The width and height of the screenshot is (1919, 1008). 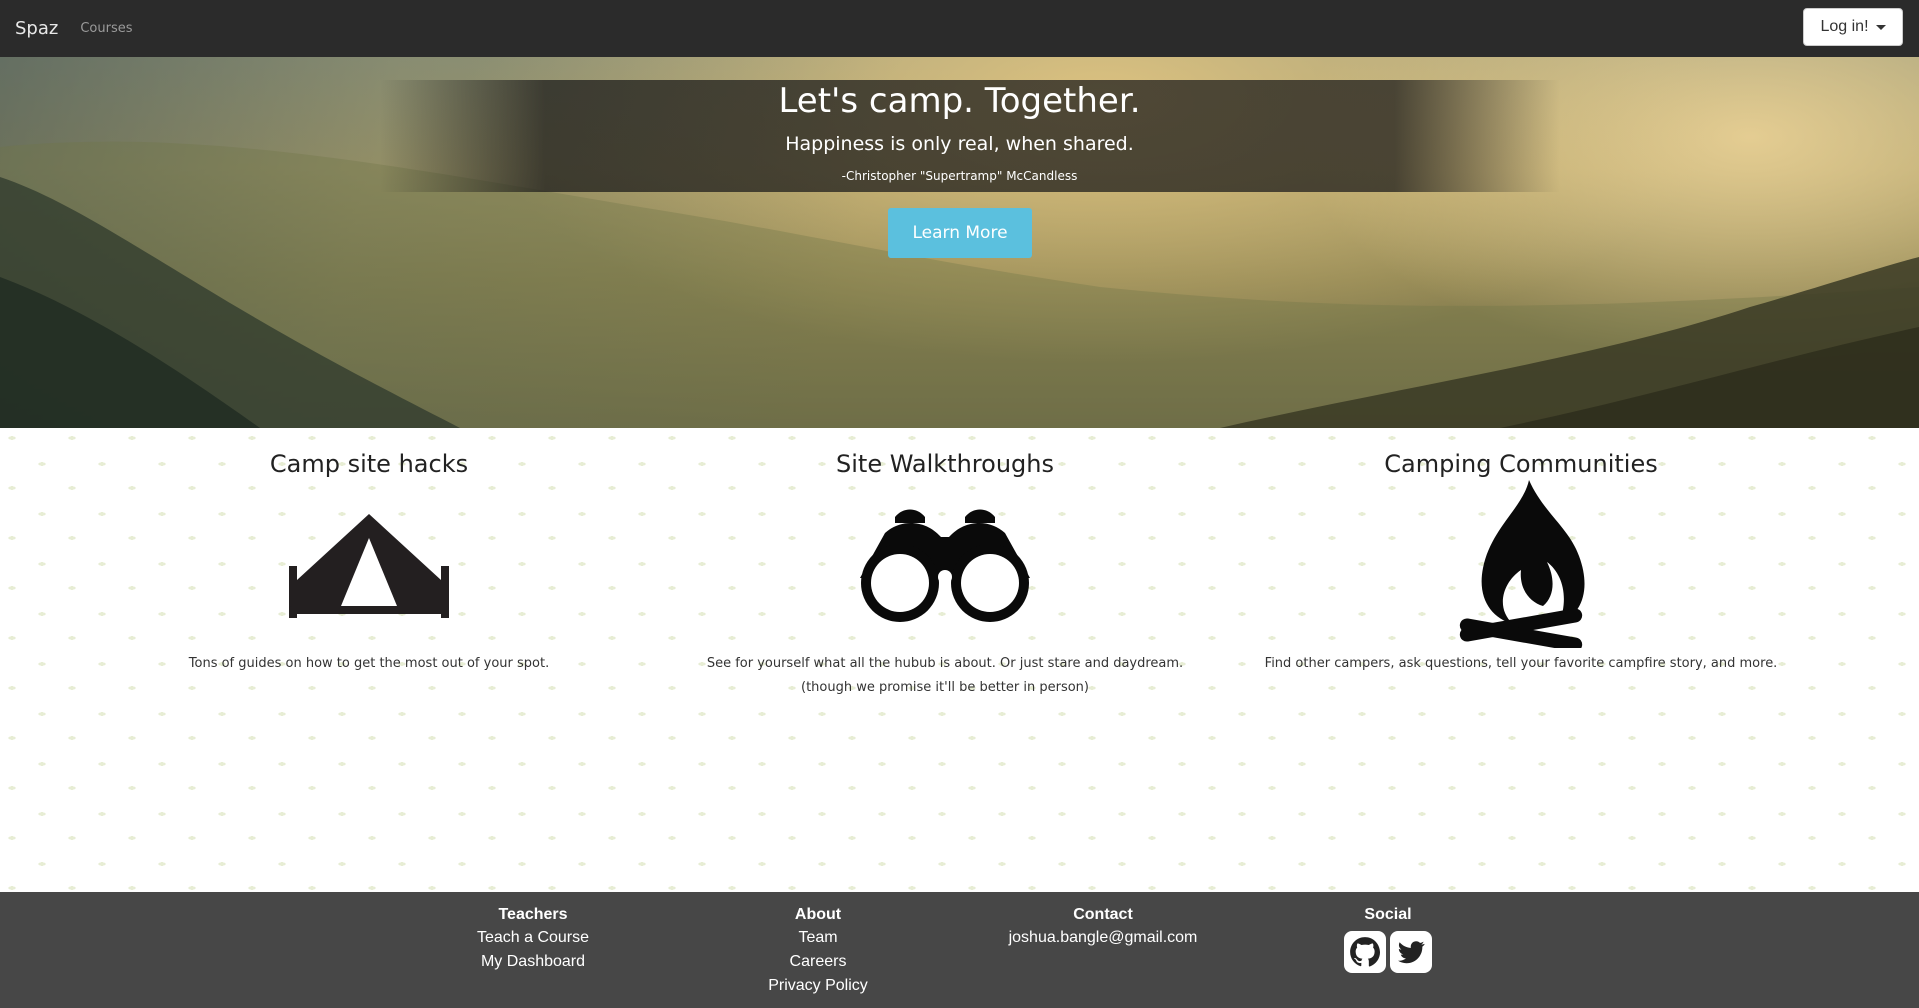 I want to click on feature-title: Camping Communities, so click(x=1521, y=464).